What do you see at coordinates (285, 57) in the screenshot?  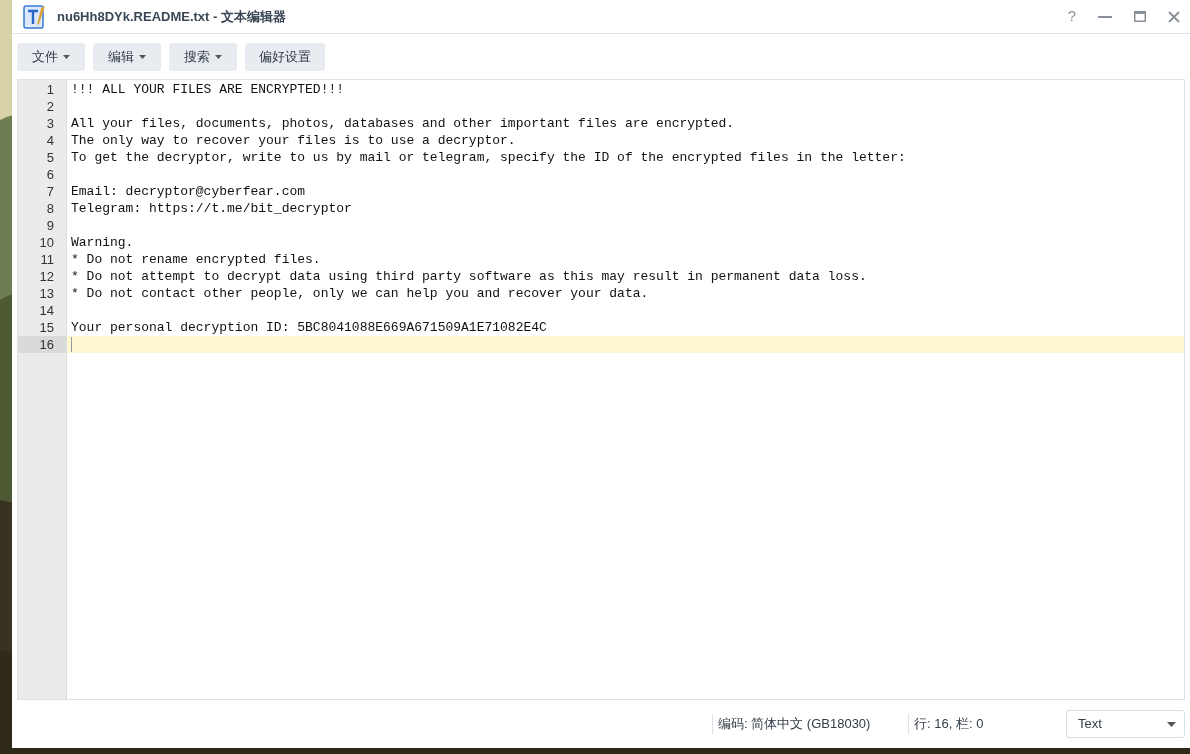 I see `menu-button: 偏好设置` at bounding box center [285, 57].